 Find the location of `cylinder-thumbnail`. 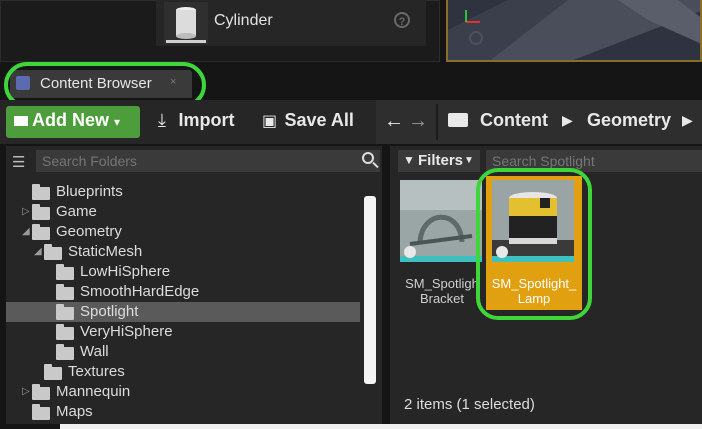

cylinder-thumbnail is located at coordinates (186, 23).